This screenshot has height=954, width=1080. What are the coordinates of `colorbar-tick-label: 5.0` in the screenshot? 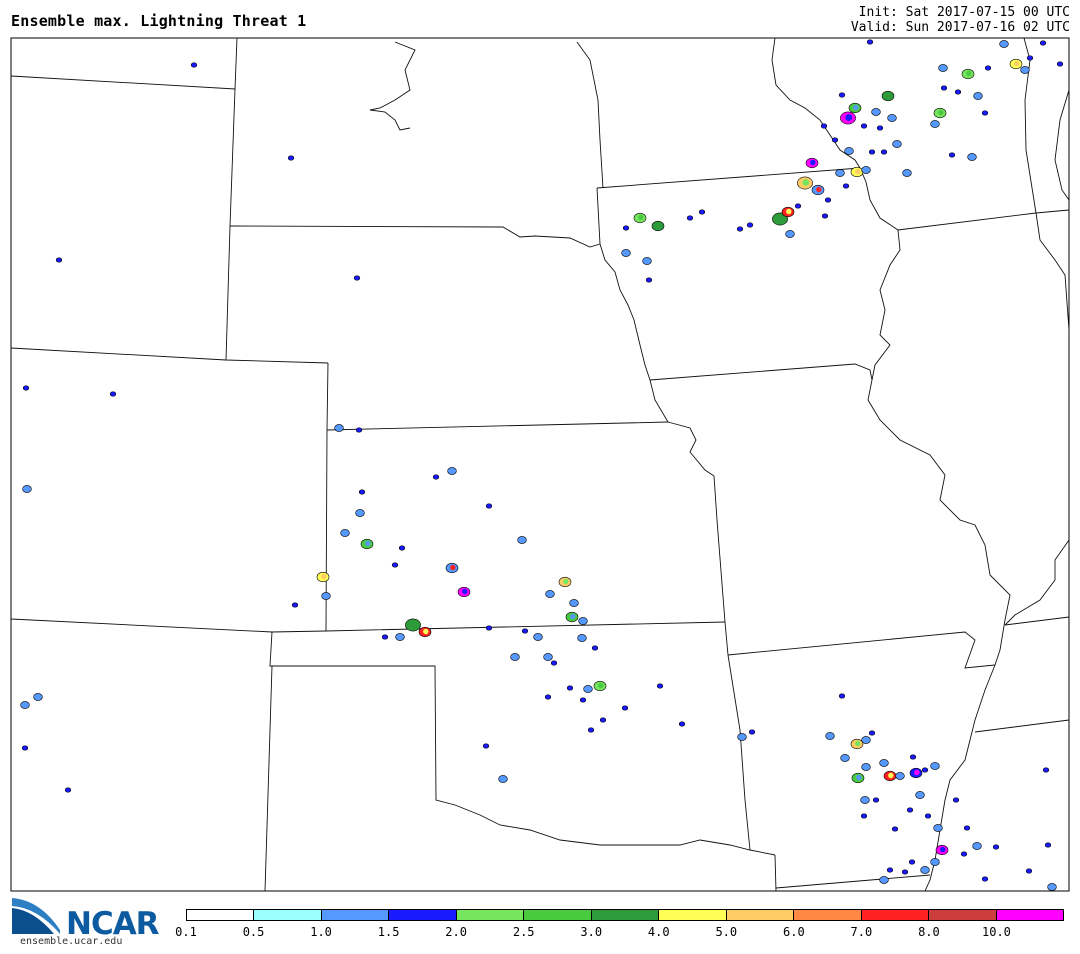 It's located at (726, 932).